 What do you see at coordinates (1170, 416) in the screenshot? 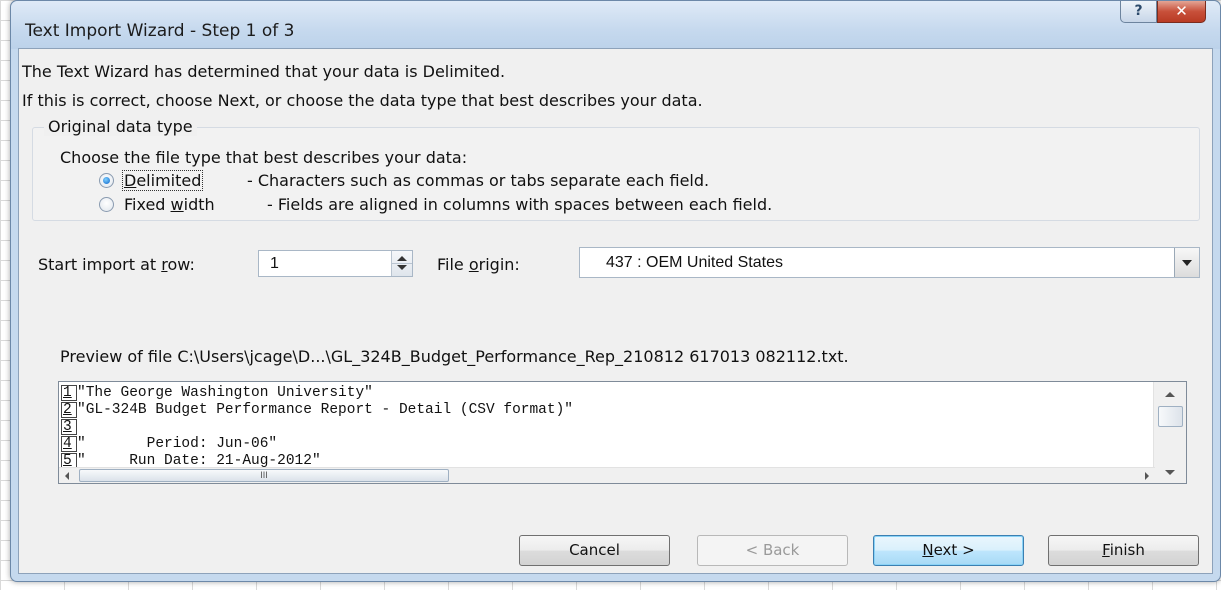
I see `vertical-scroll-thumb` at bounding box center [1170, 416].